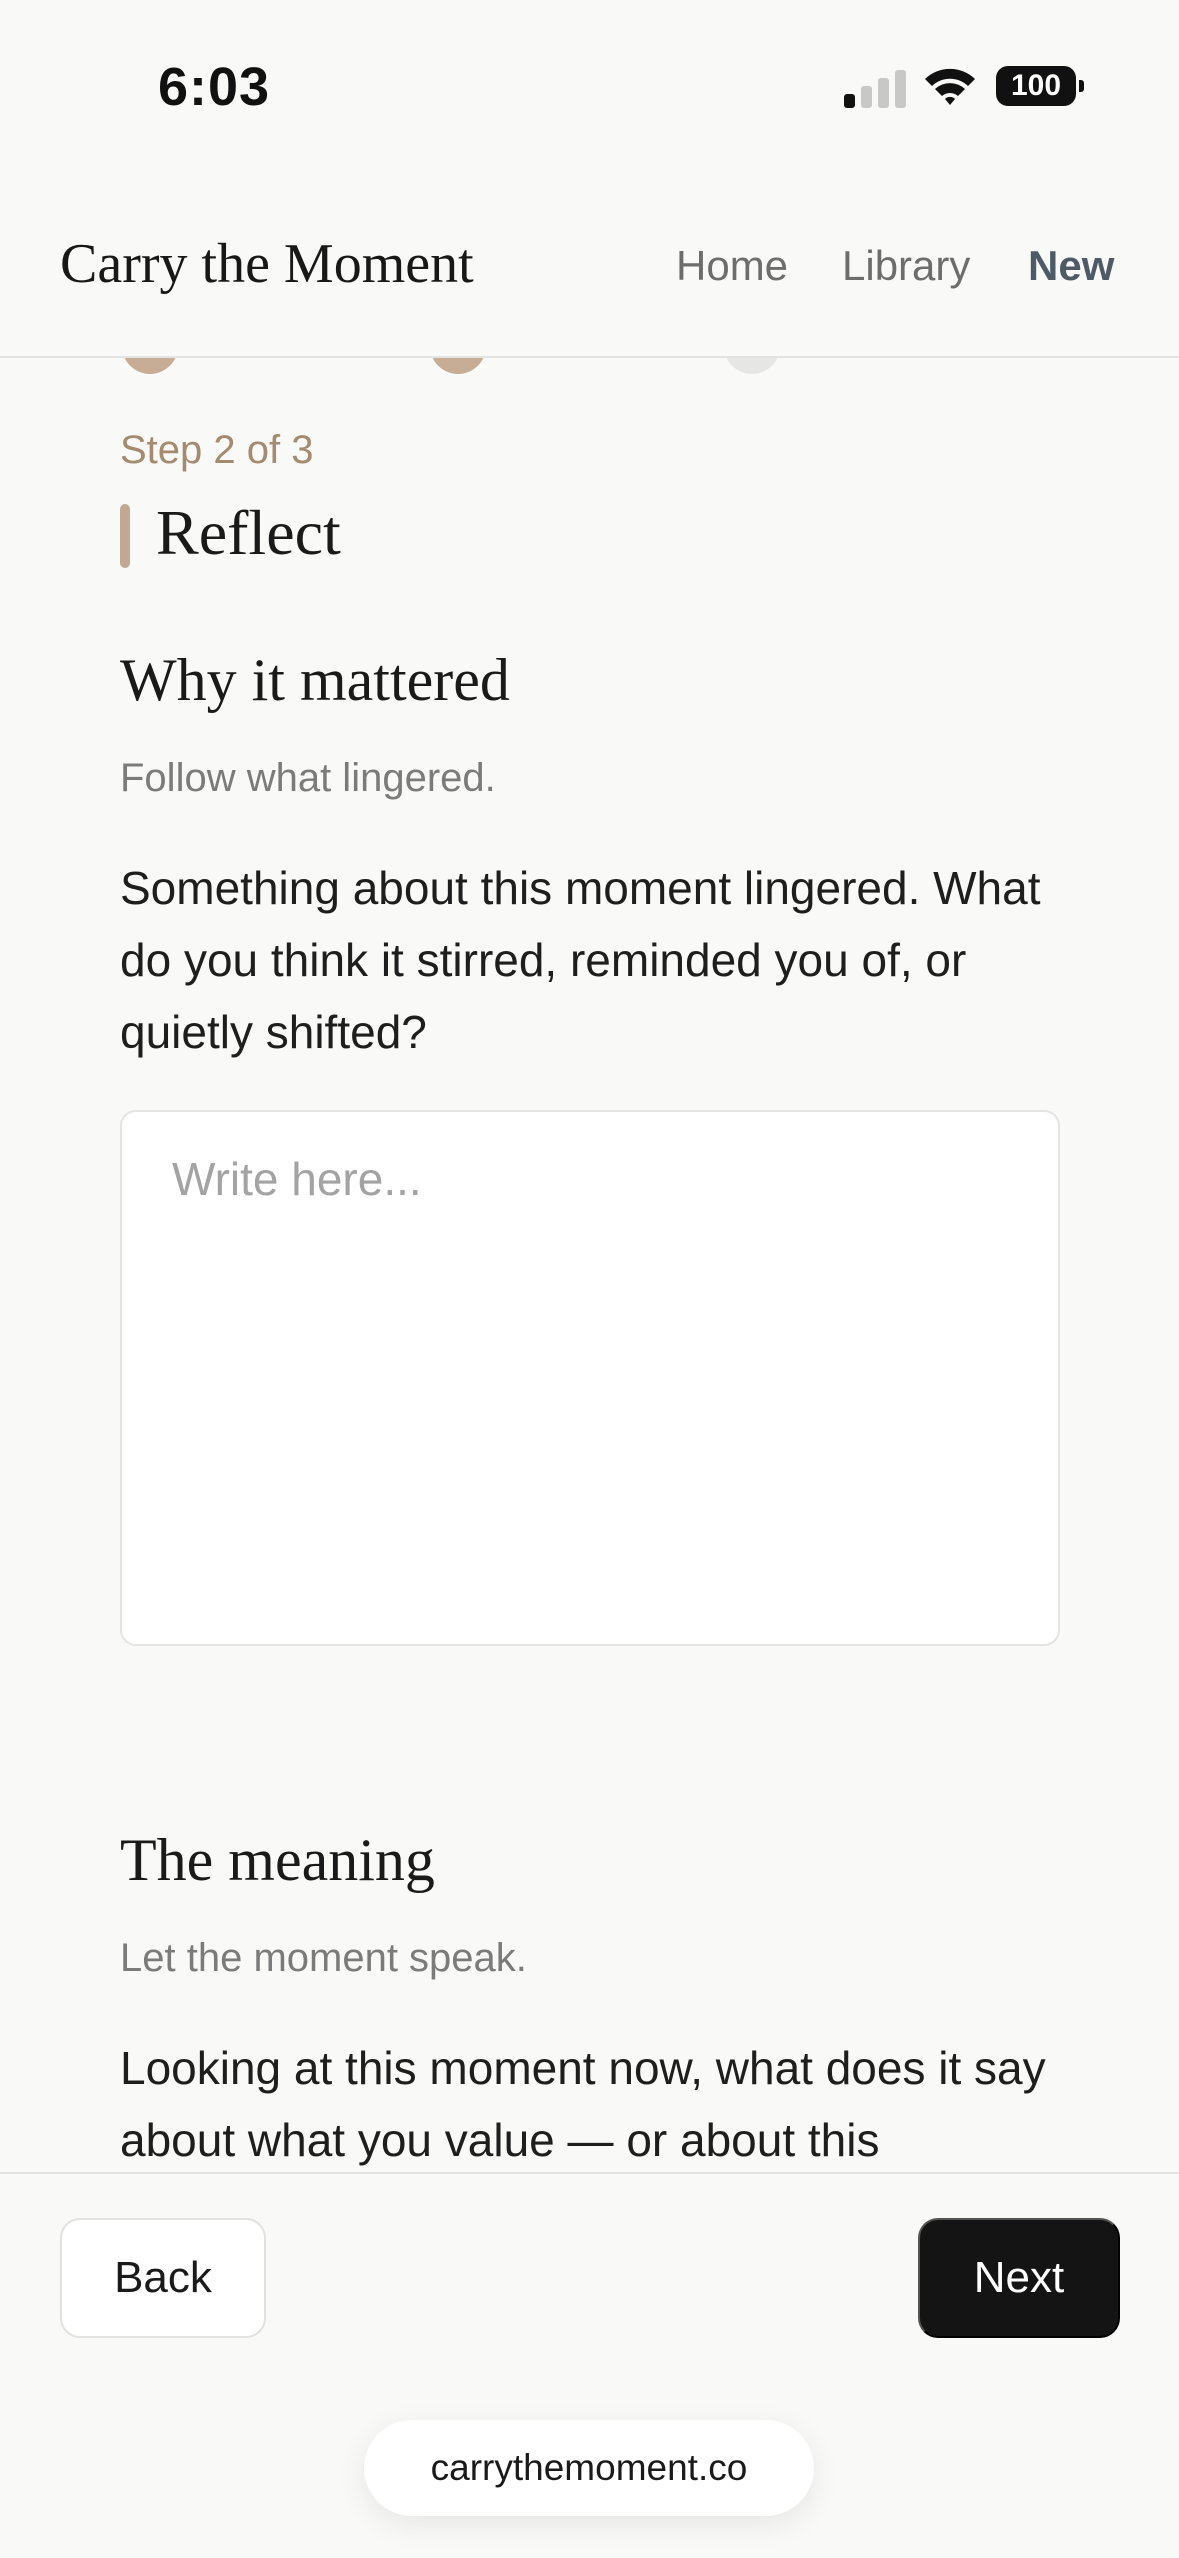  What do you see at coordinates (308, 778) in the screenshot?
I see `section-subtitle: Follow what lingered.` at bounding box center [308, 778].